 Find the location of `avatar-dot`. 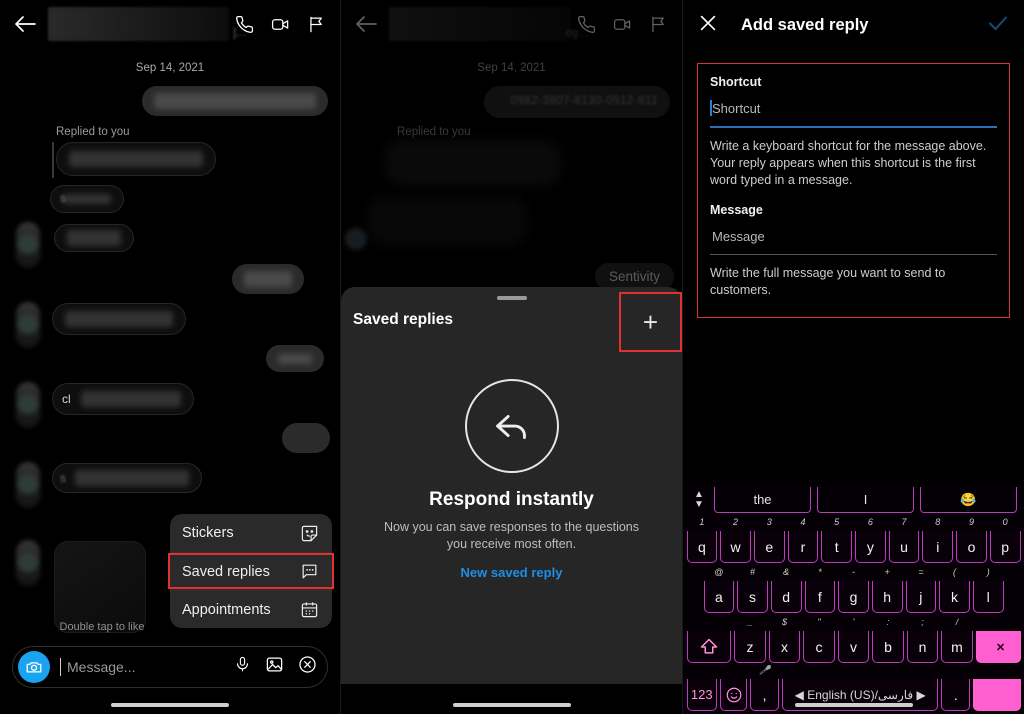

avatar-dot is located at coordinates (28, 484).